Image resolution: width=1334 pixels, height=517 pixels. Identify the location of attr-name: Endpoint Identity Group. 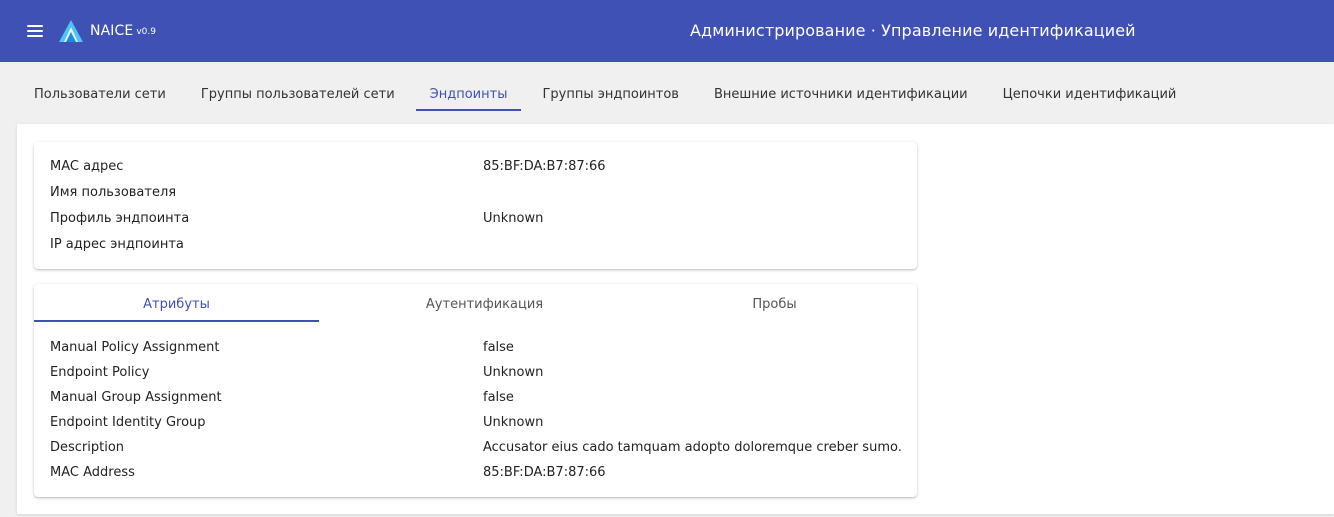
(128, 422).